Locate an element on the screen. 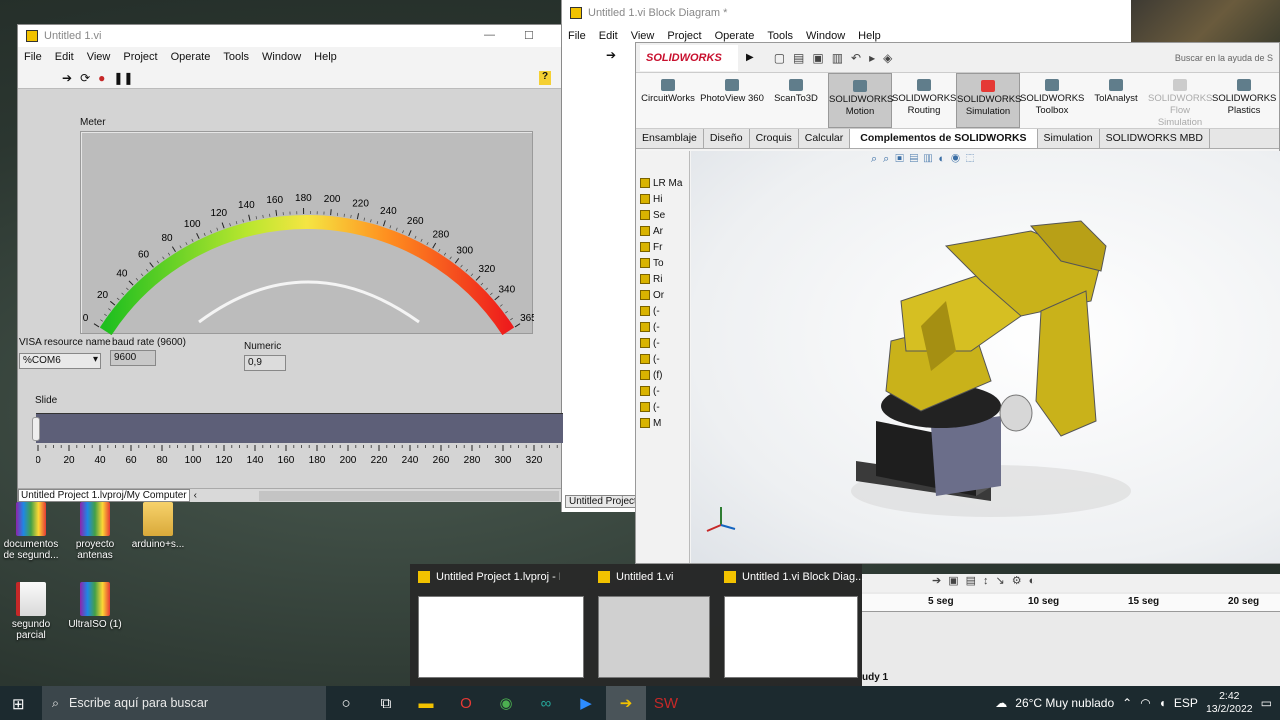 The height and width of the screenshot is (720, 1280). front-panel-titlebar: Untitled 1.vi — ☐ is located at coordinates (289, 36).